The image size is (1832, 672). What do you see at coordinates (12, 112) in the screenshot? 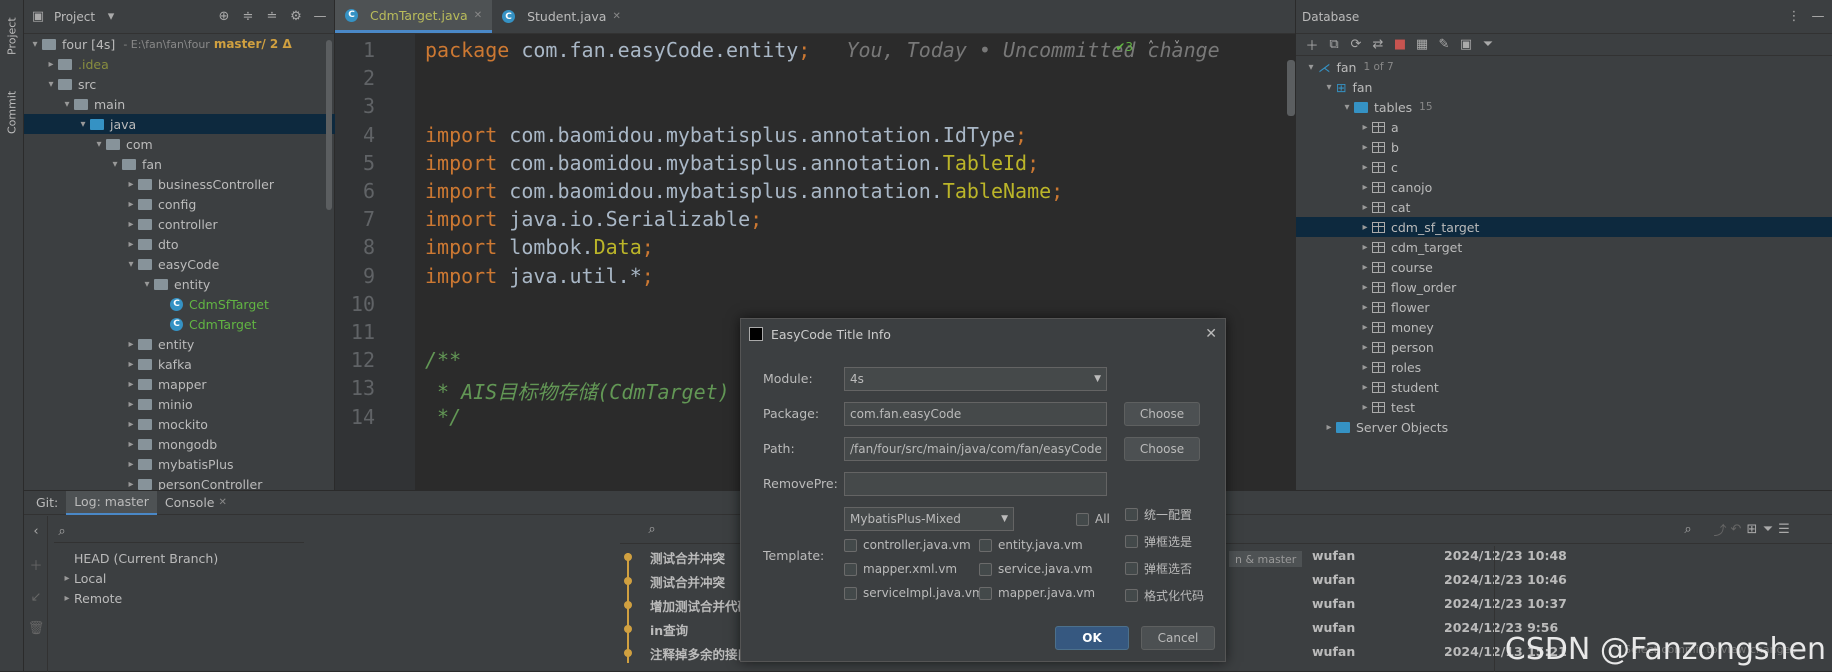
I see `commit-tool-tab: Commit` at bounding box center [12, 112].